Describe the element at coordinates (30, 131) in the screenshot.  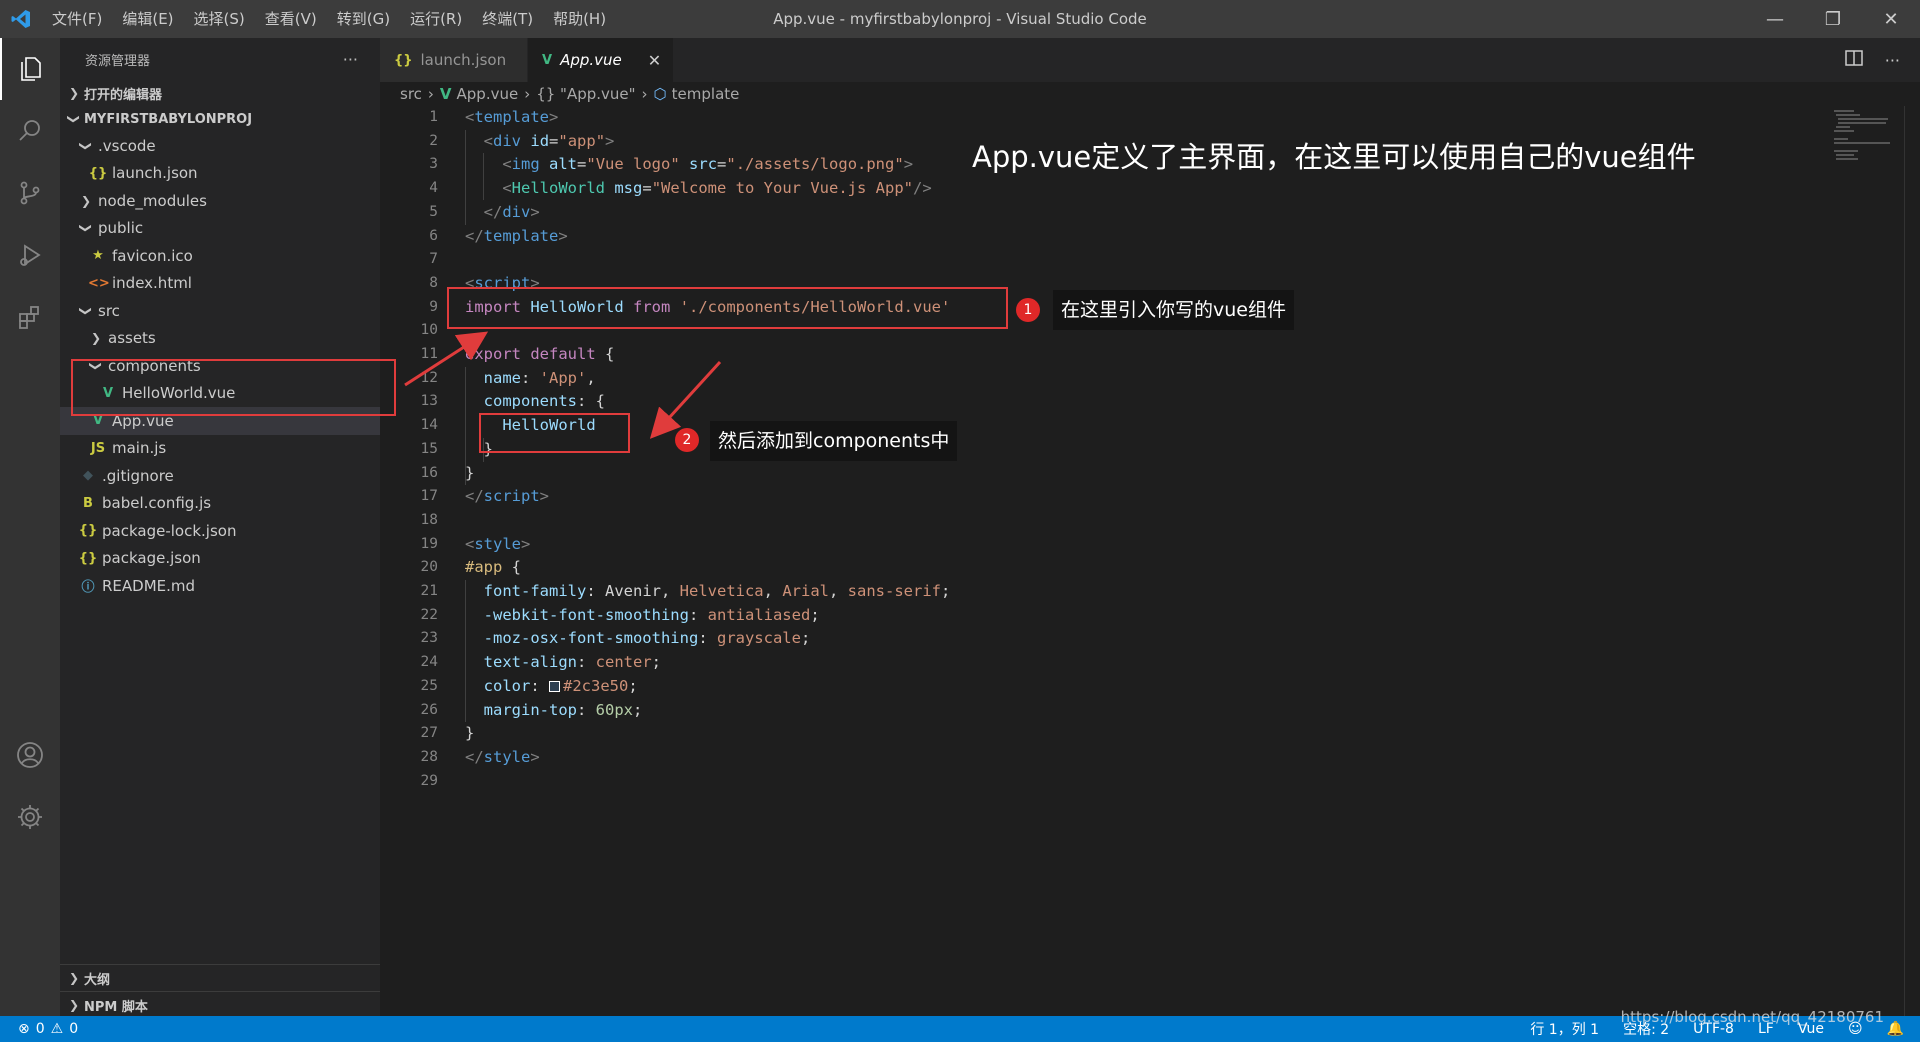
I see `search-icon` at that location.